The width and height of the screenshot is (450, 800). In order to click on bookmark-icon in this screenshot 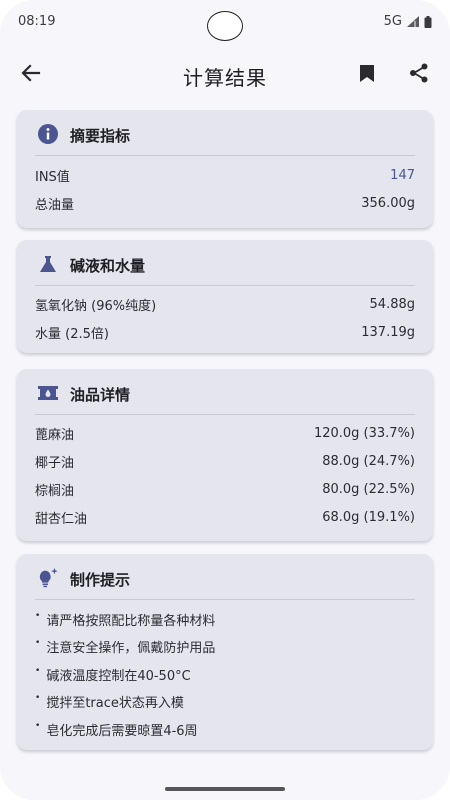, I will do `click(367, 75)`.